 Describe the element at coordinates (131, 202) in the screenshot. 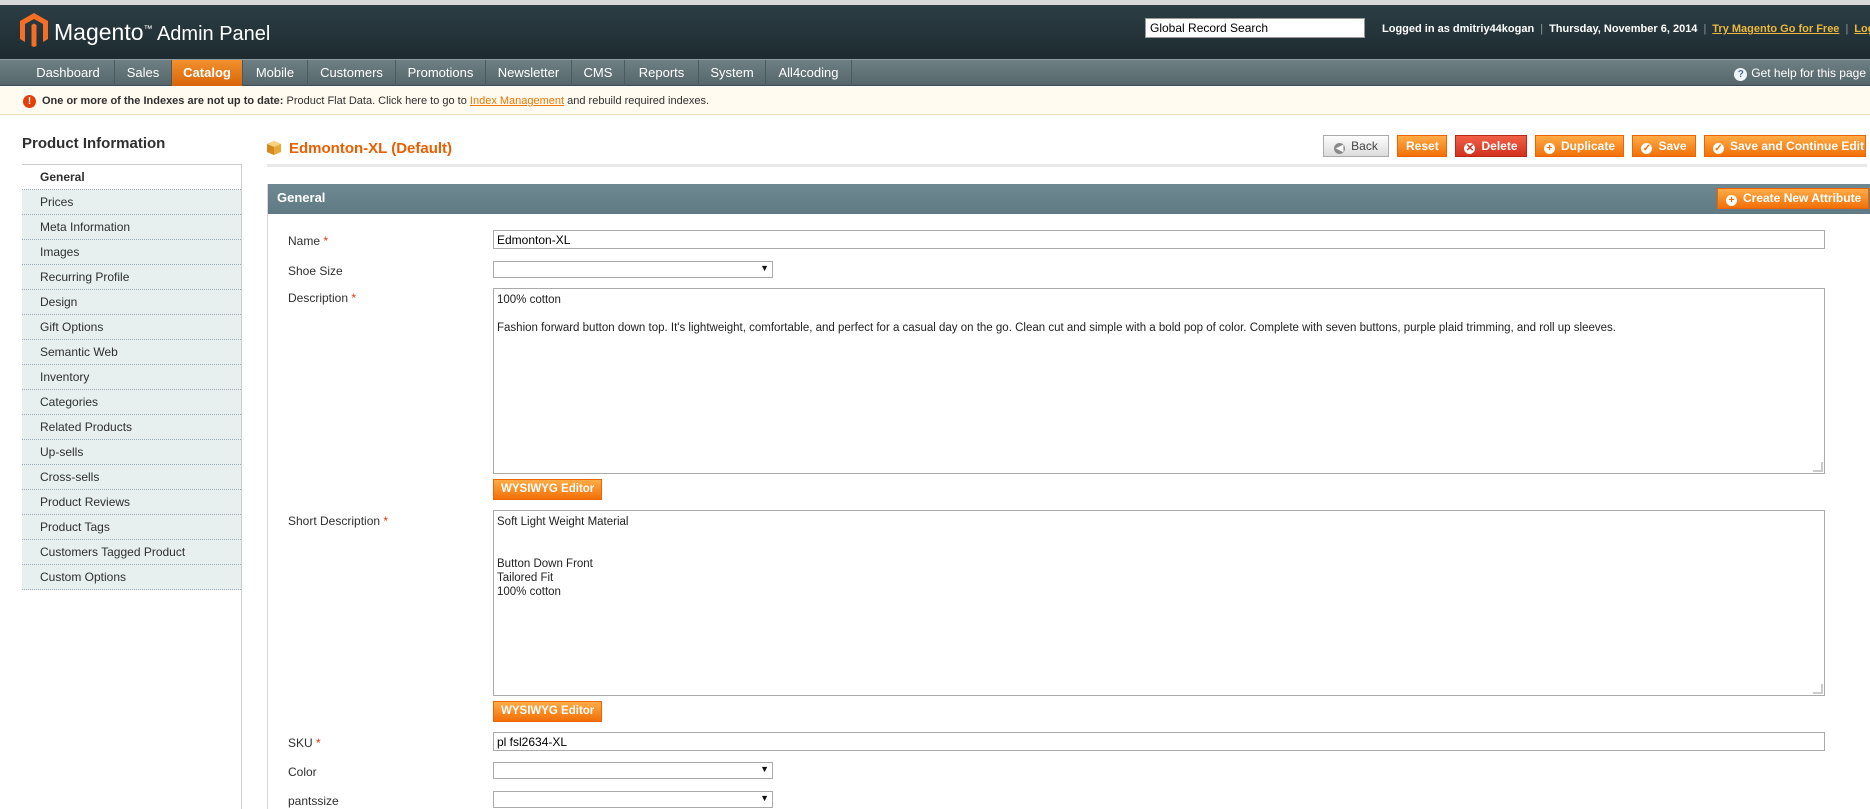

I see `tab-prices: Prices` at that location.